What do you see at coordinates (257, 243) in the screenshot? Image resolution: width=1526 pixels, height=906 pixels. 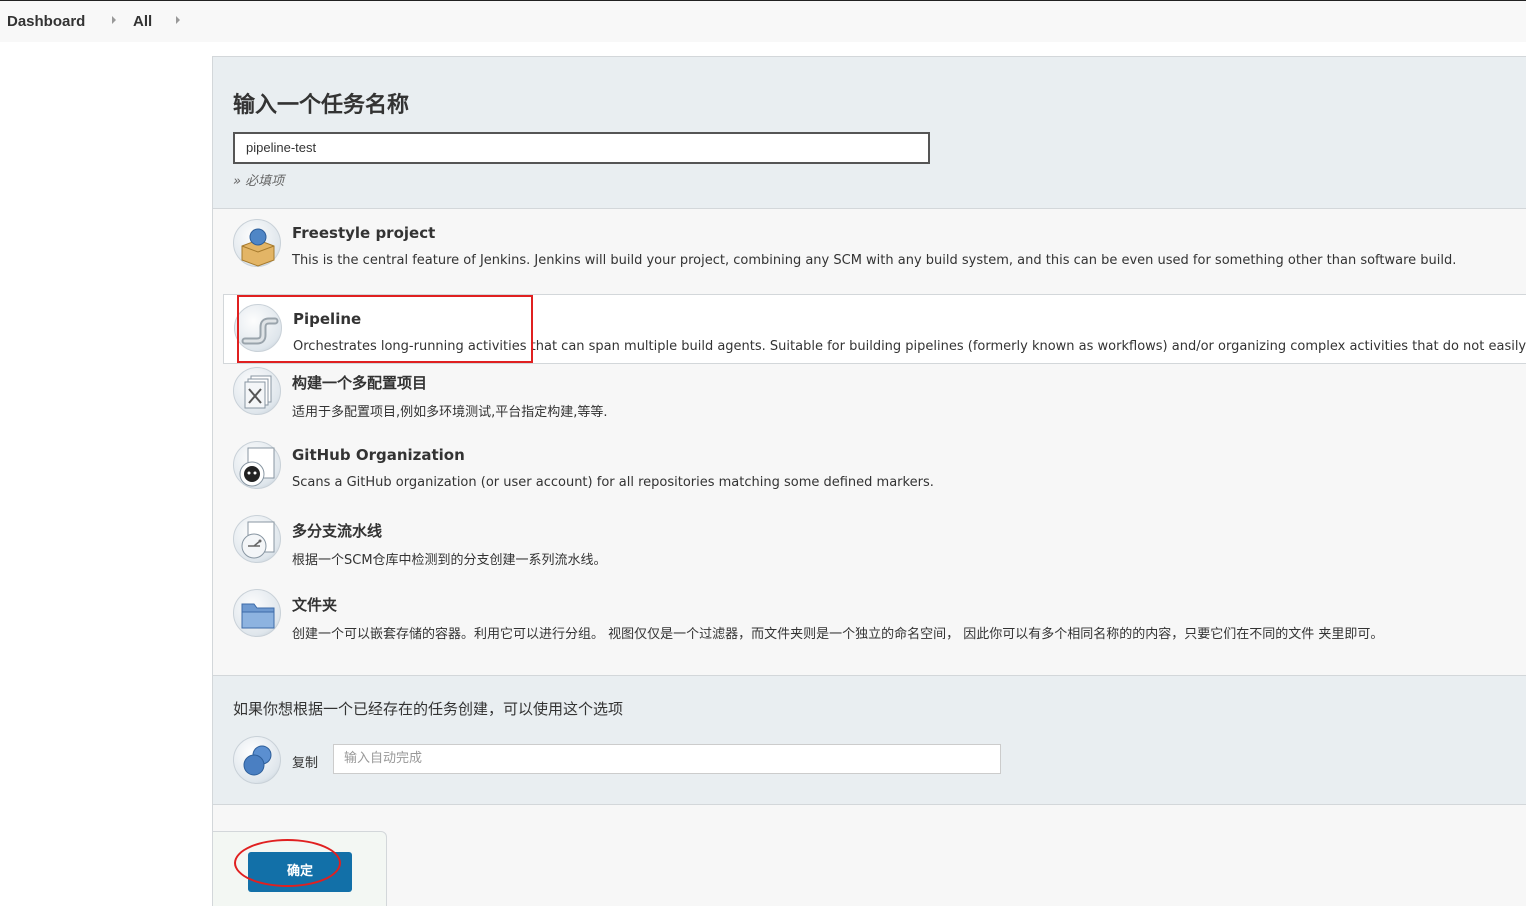 I see `freestyle-project-icon` at bounding box center [257, 243].